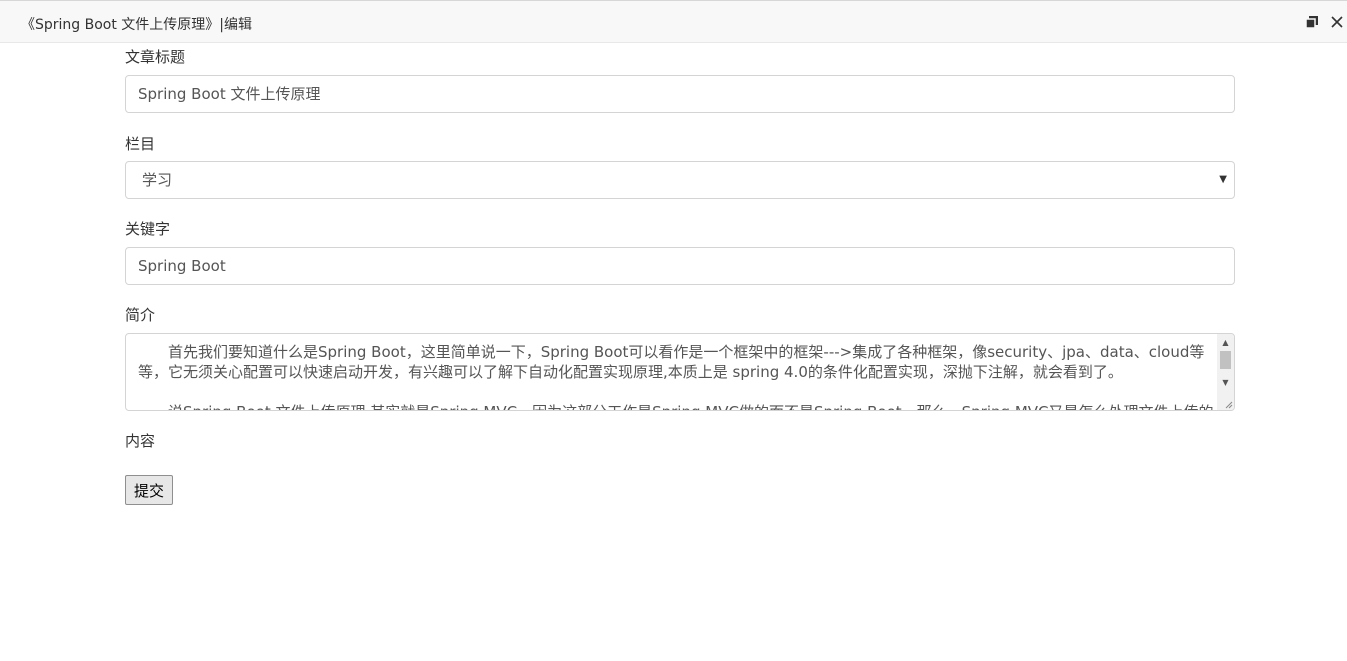 The height and width of the screenshot is (661, 1347). Describe the element at coordinates (1225, 383) in the screenshot. I see `scroll-down-icon: ▼` at that location.